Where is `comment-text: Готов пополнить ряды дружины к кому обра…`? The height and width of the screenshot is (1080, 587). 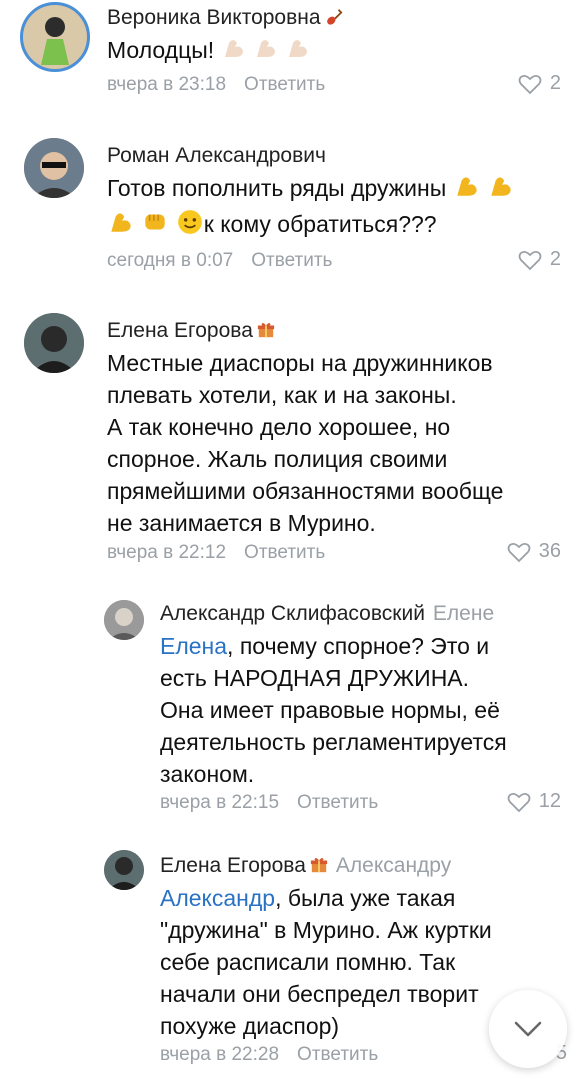 comment-text: Готов пополнить ряды дружины к кому обра… is located at coordinates (337, 208).